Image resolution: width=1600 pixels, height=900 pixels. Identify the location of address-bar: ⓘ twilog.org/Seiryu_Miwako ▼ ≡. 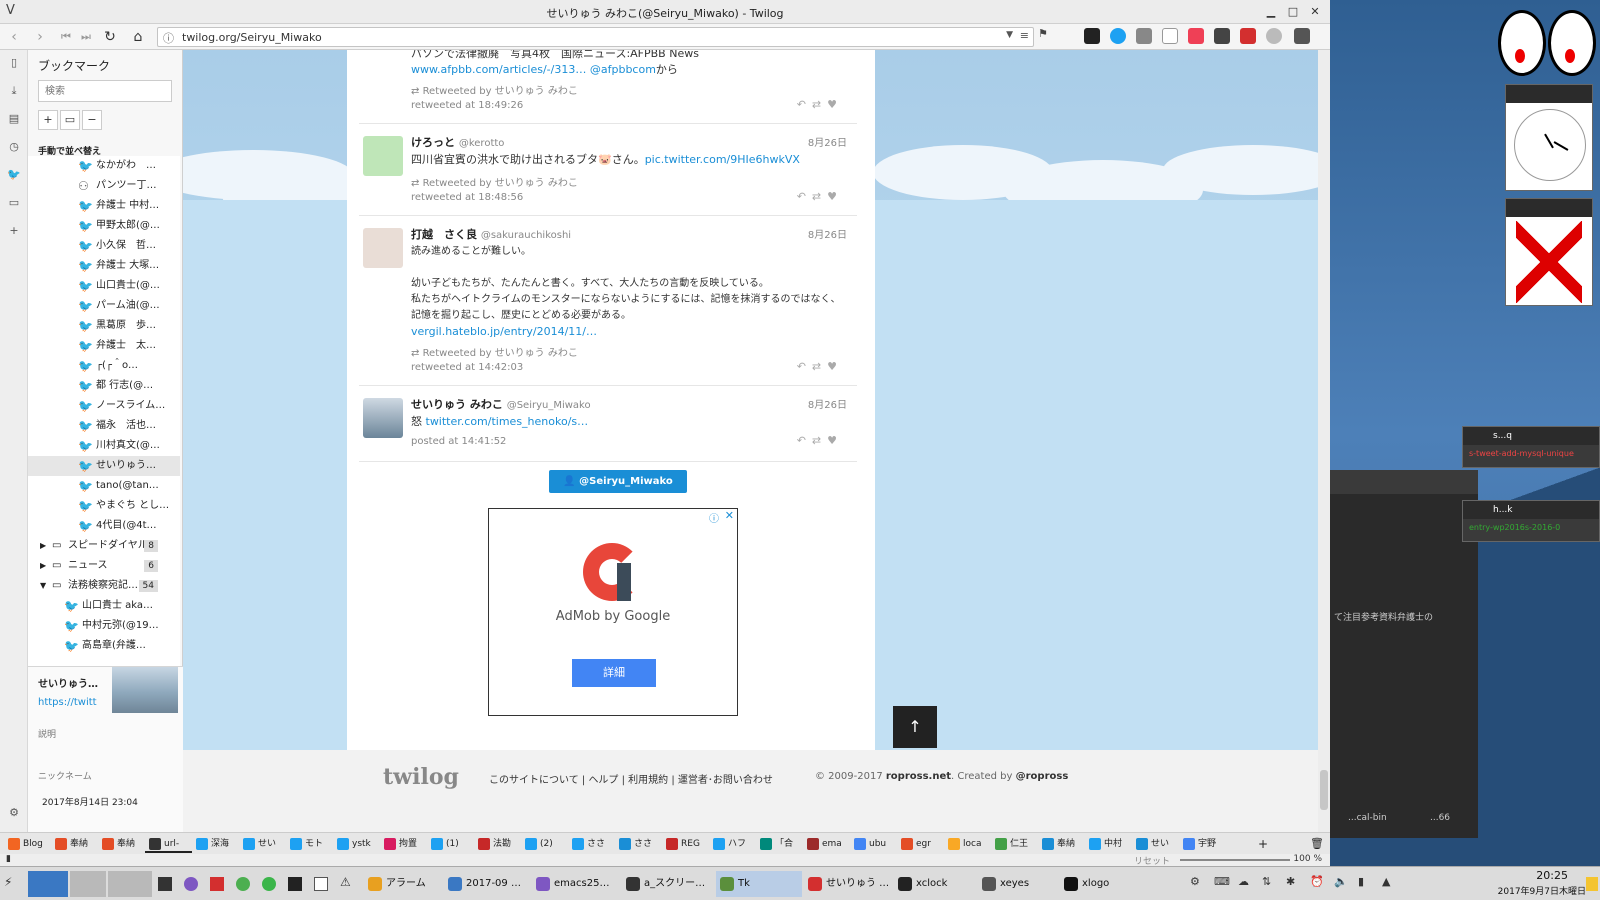
(595, 37).